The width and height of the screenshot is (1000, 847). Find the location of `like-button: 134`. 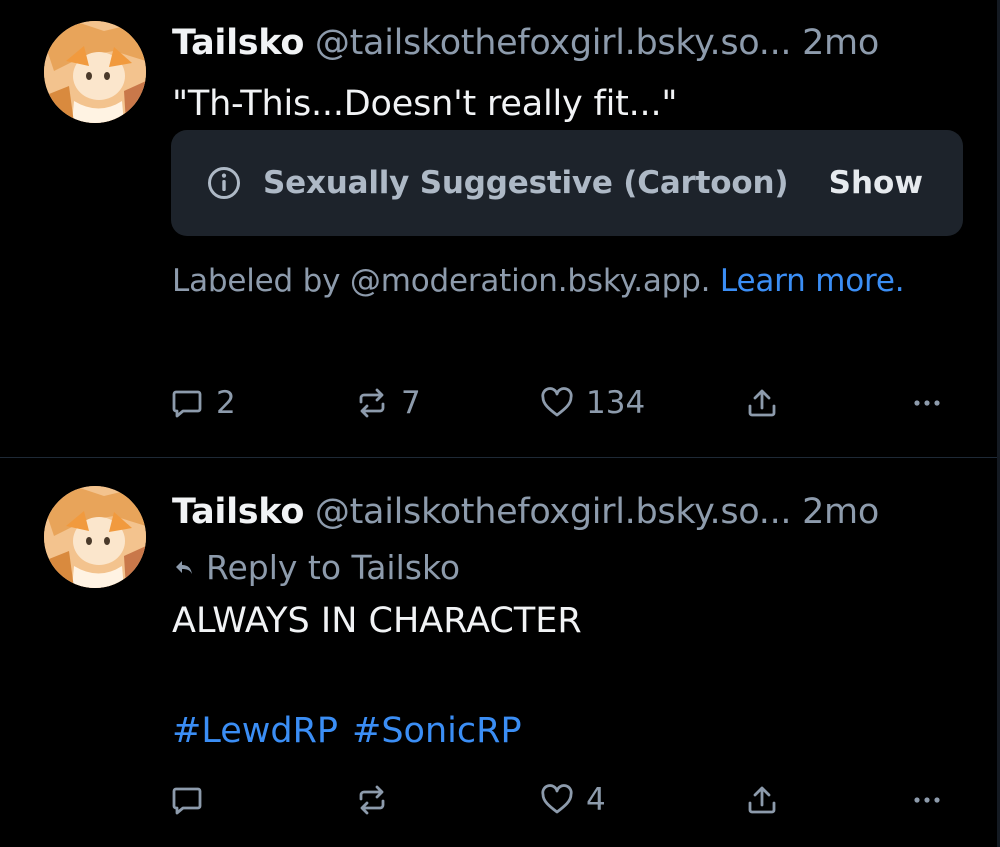

like-button: 134 is located at coordinates (592, 403).